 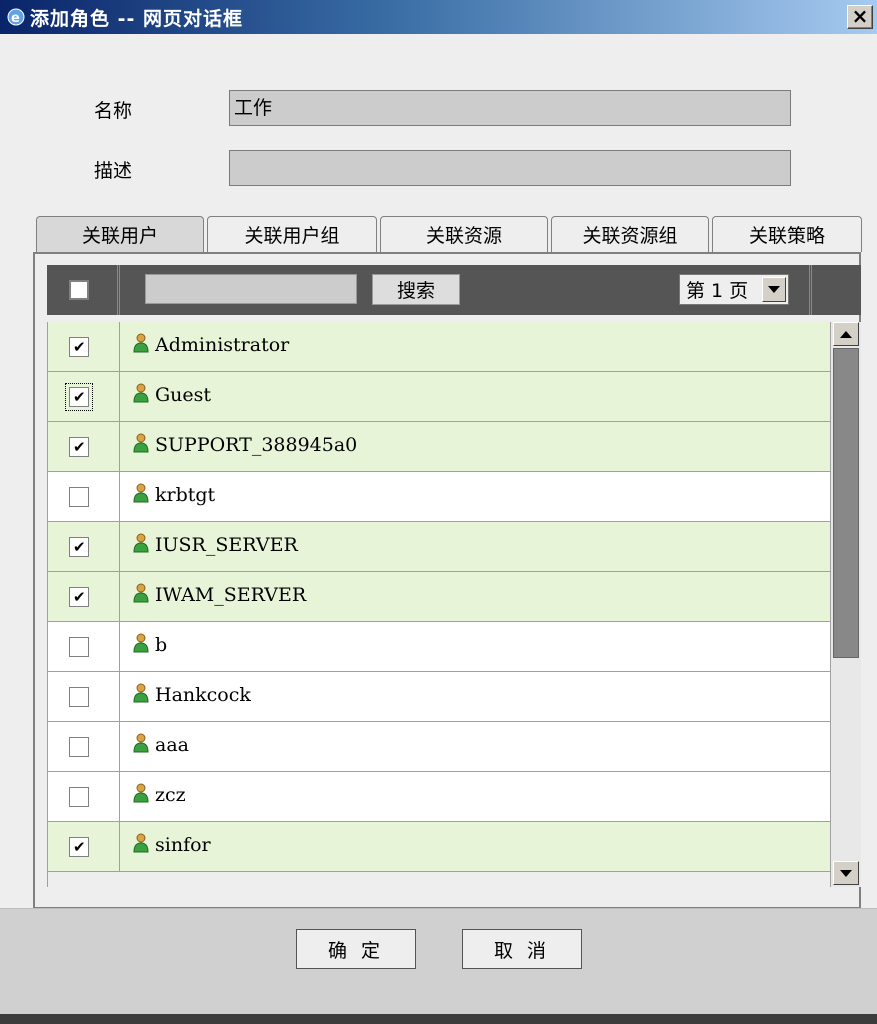 I want to click on chevron-down-icon, so click(x=774, y=289).